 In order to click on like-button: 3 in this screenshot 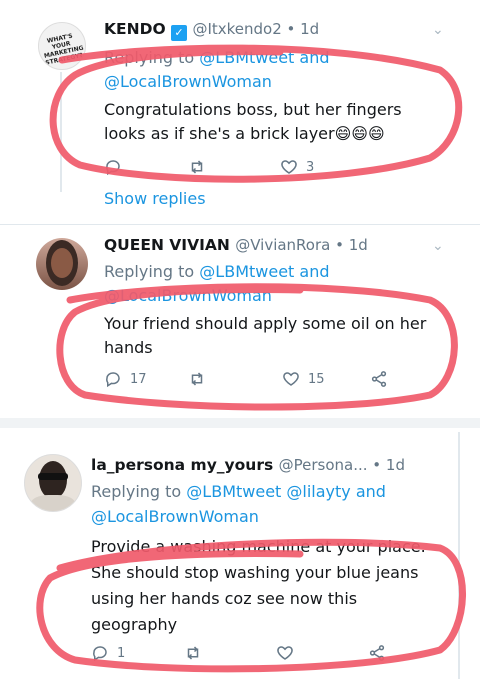, I will do `click(297, 167)`.